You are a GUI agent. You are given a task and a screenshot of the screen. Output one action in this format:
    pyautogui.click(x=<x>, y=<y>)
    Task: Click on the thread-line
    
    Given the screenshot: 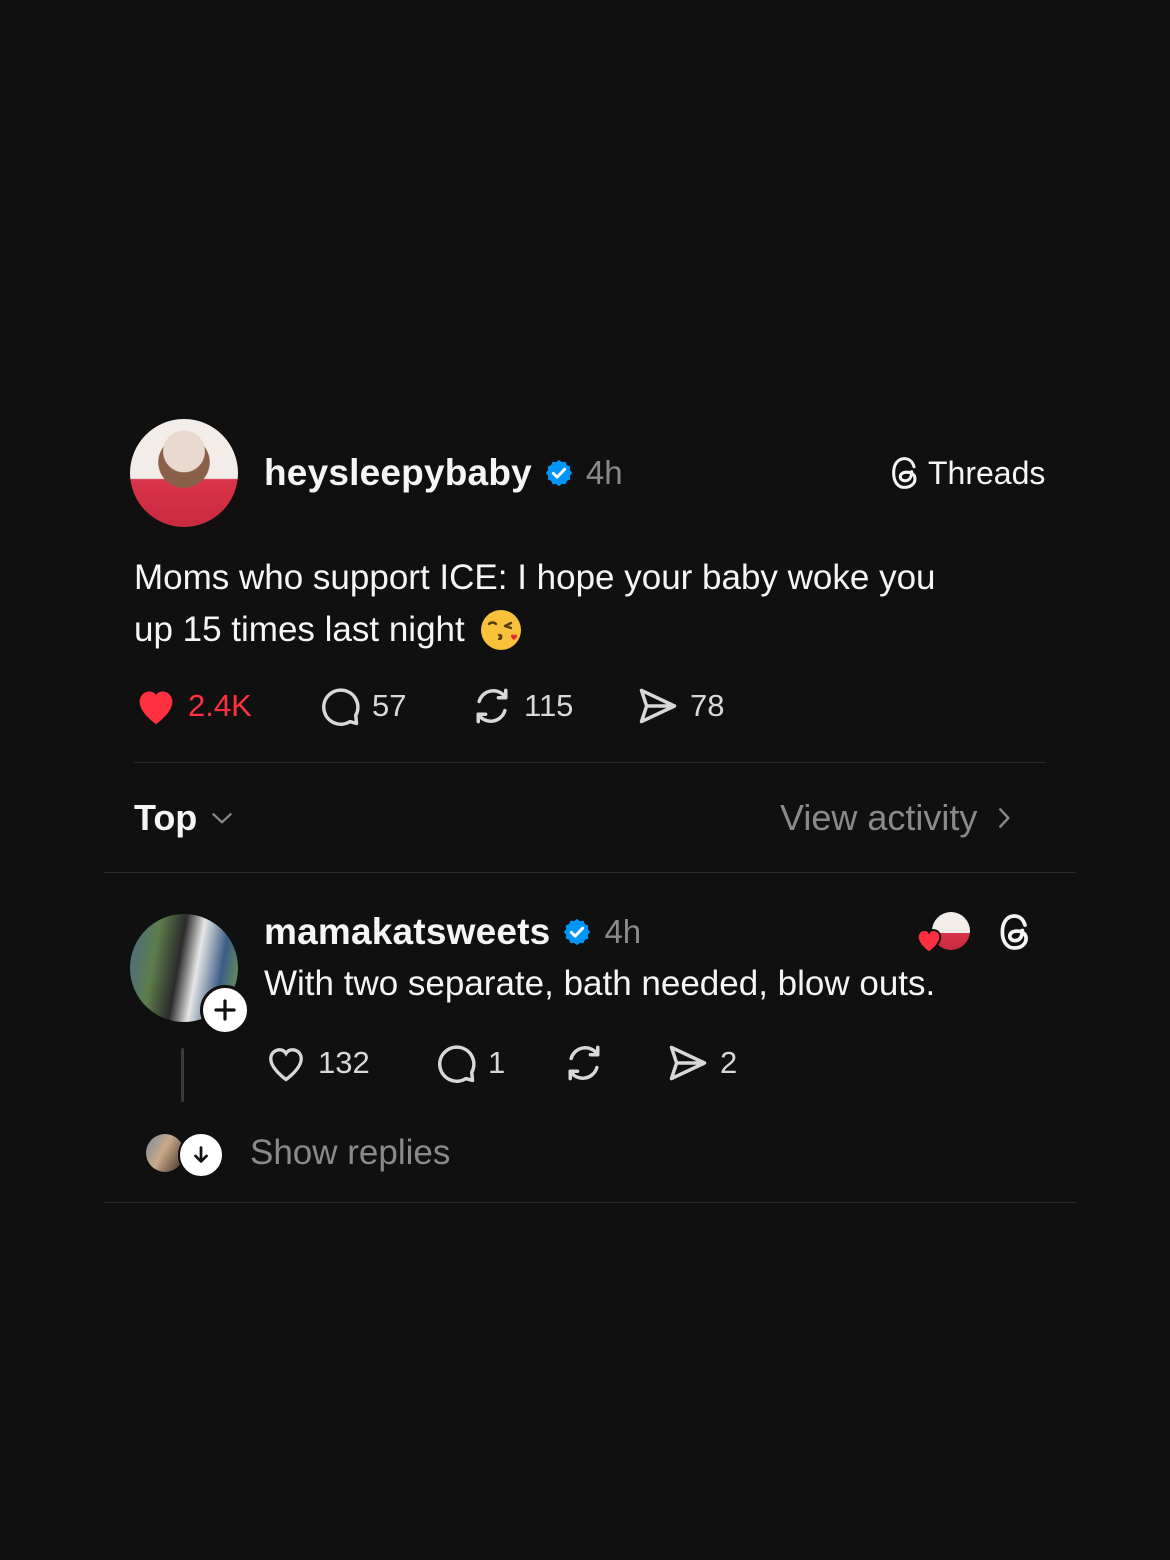 What is the action you would take?
    pyautogui.click(x=182, y=1075)
    